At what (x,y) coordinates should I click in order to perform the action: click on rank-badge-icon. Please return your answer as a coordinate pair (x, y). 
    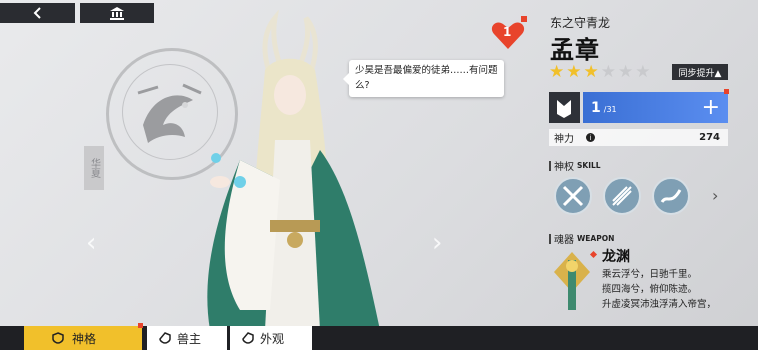
    Looking at the image, I should click on (564, 109).